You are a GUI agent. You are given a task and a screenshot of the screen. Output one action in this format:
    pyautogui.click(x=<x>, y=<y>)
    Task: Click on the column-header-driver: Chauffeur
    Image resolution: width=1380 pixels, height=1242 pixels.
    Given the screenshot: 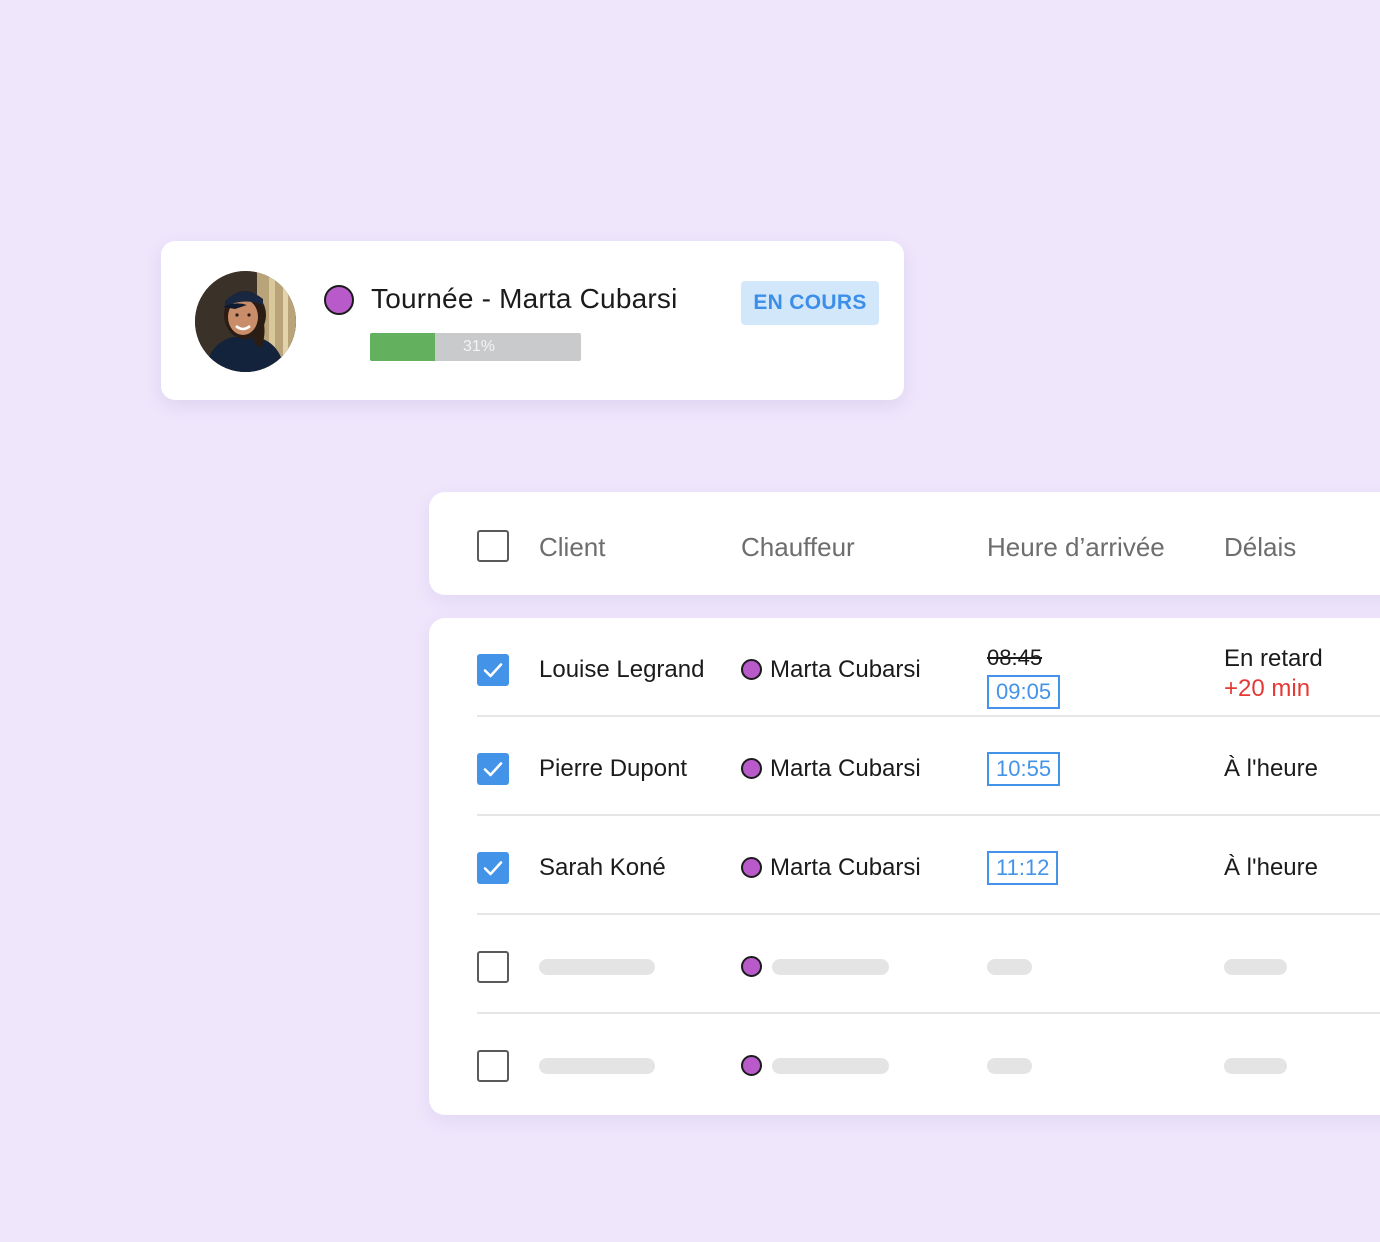 What is the action you would take?
    pyautogui.click(x=798, y=547)
    